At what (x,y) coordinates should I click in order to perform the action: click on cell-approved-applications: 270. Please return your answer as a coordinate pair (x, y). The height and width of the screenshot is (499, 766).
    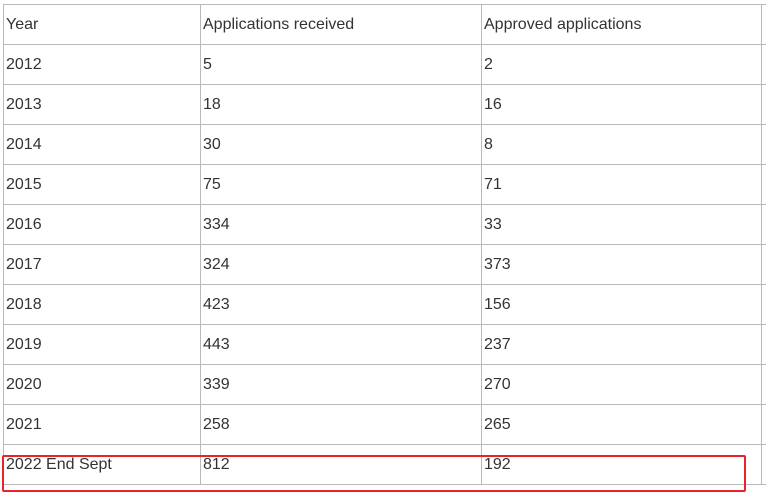
    Looking at the image, I should click on (621, 384).